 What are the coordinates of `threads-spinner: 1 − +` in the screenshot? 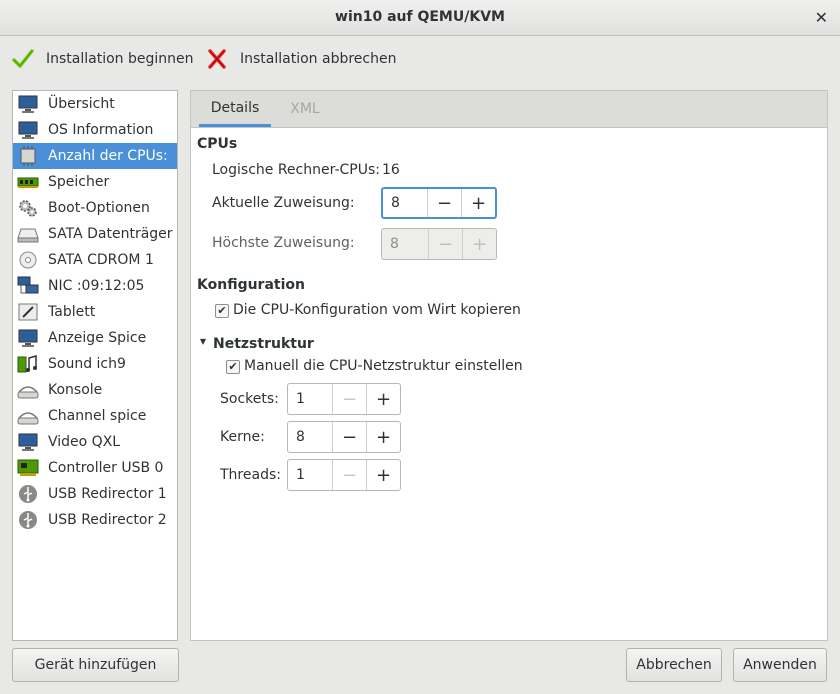 It's located at (344, 475).